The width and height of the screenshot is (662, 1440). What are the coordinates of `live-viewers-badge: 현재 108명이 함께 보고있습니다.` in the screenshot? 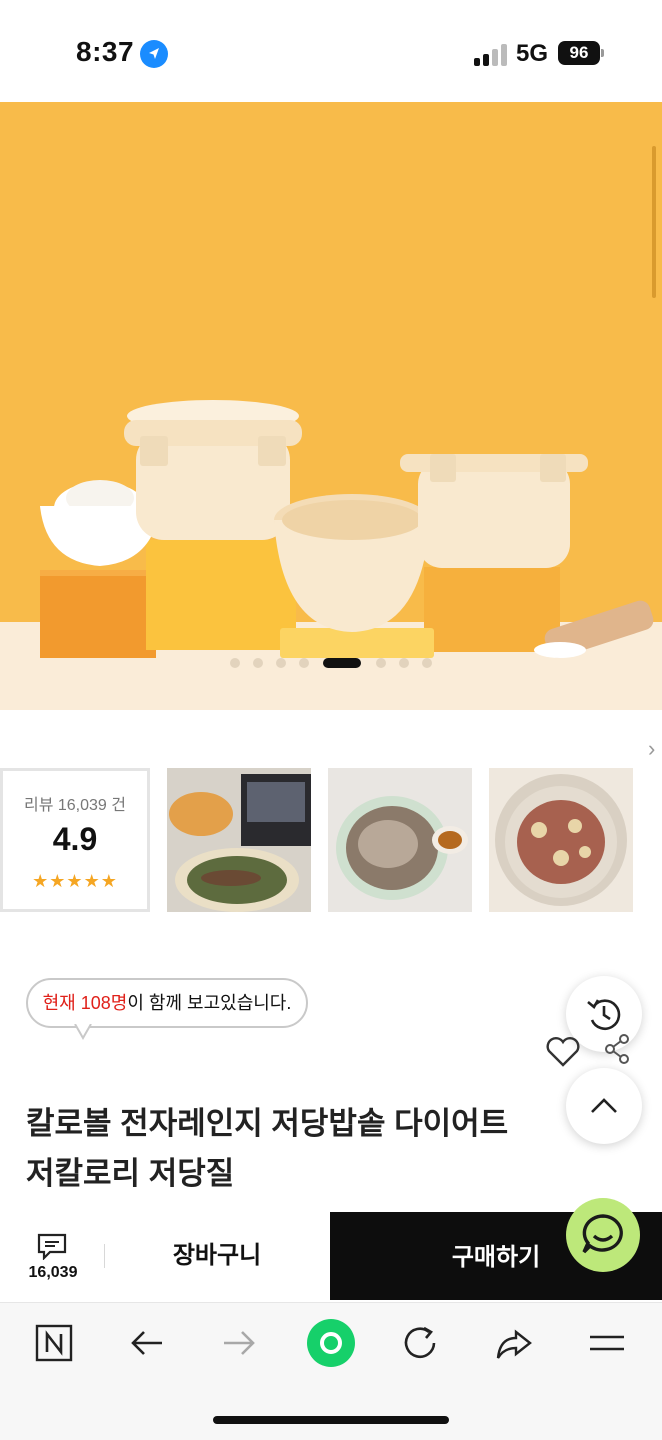 It's located at (167, 1003).